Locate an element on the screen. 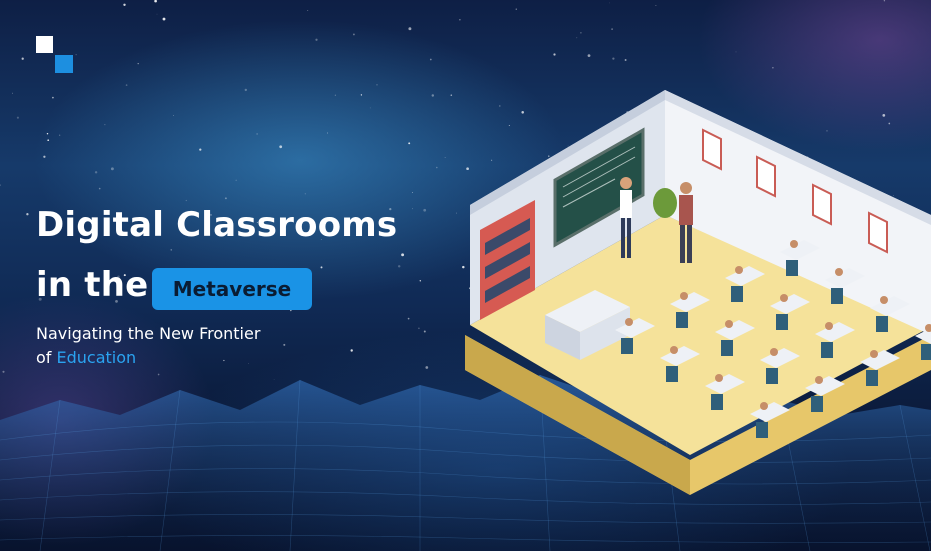 The image size is (931, 551). logo-mark is located at coordinates (56, 56).